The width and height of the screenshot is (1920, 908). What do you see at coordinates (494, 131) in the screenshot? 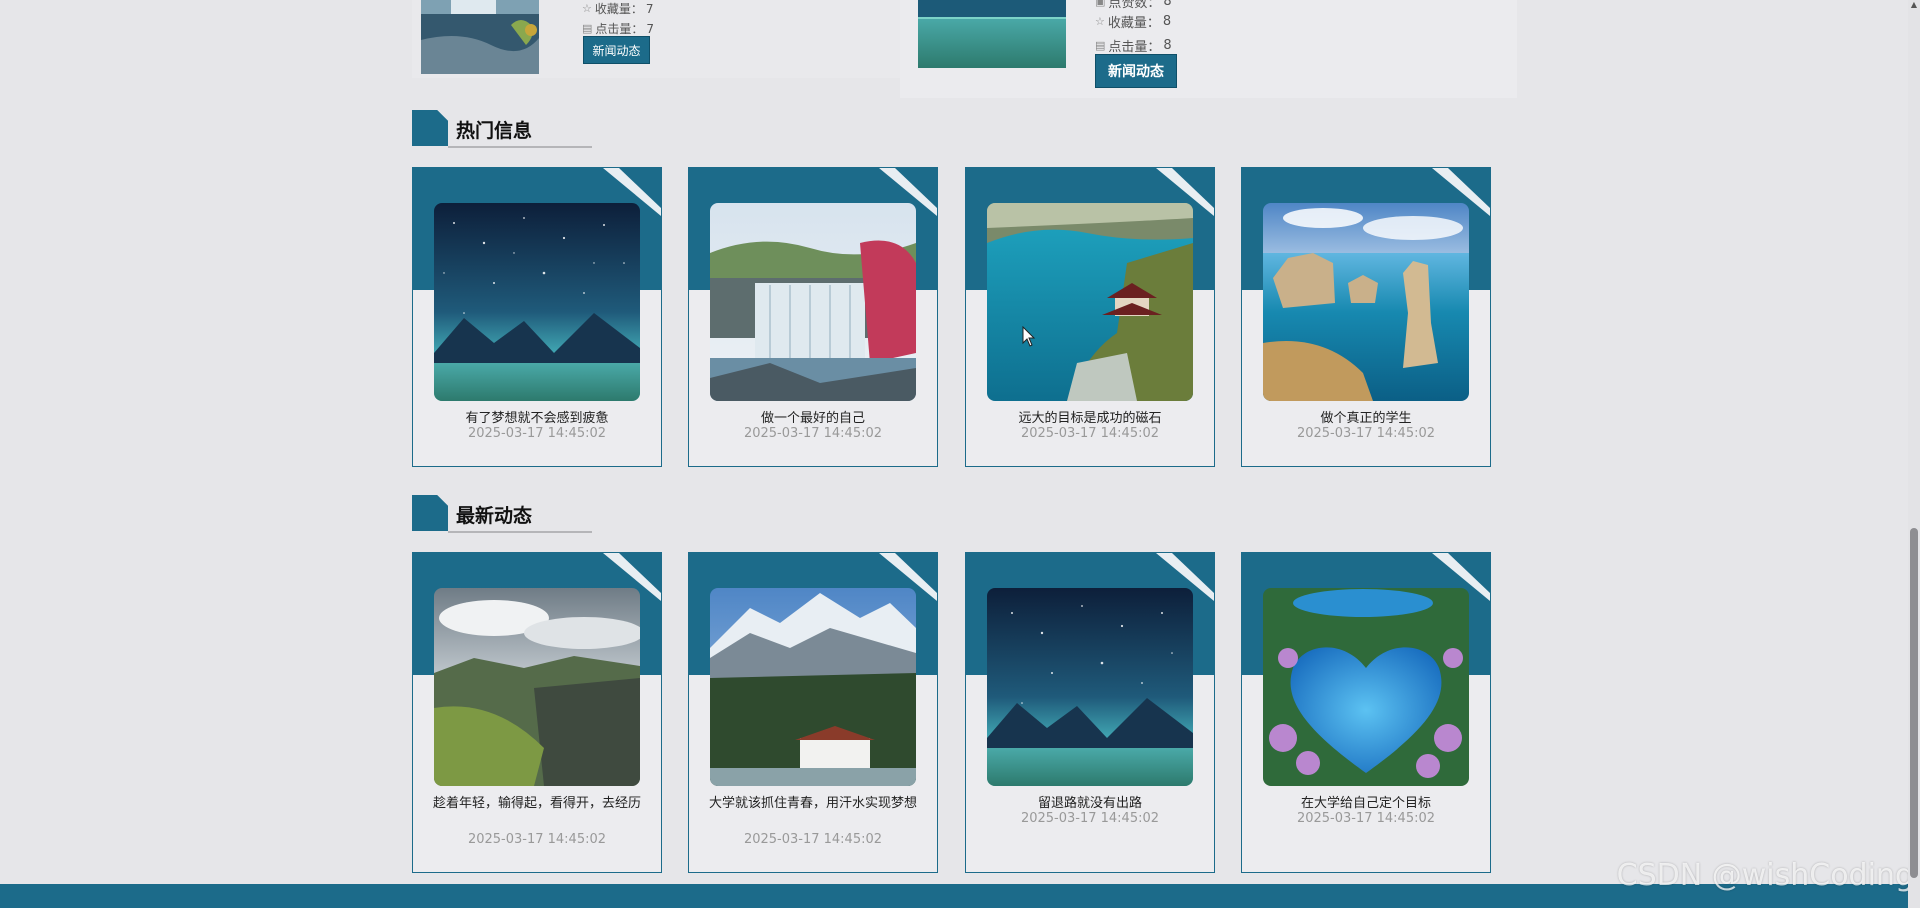
I see `section-title: 热门信息` at bounding box center [494, 131].